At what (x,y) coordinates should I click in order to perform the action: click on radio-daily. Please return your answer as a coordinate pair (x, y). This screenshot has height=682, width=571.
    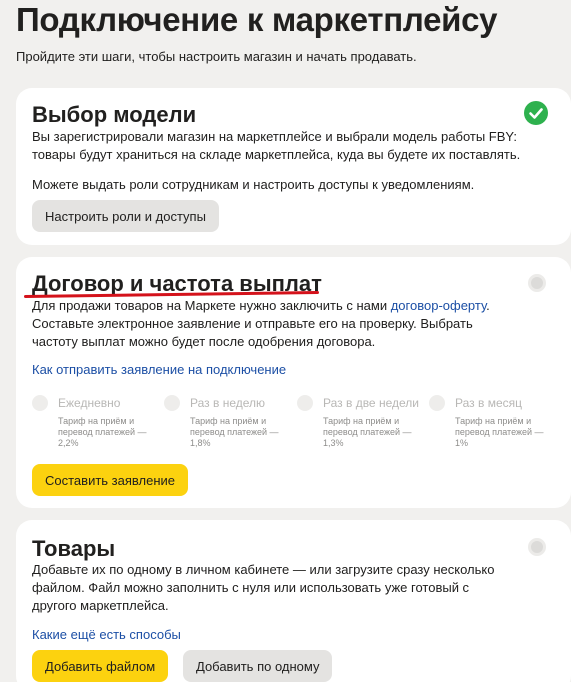
    Looking at the image, I should click on (40, 403).